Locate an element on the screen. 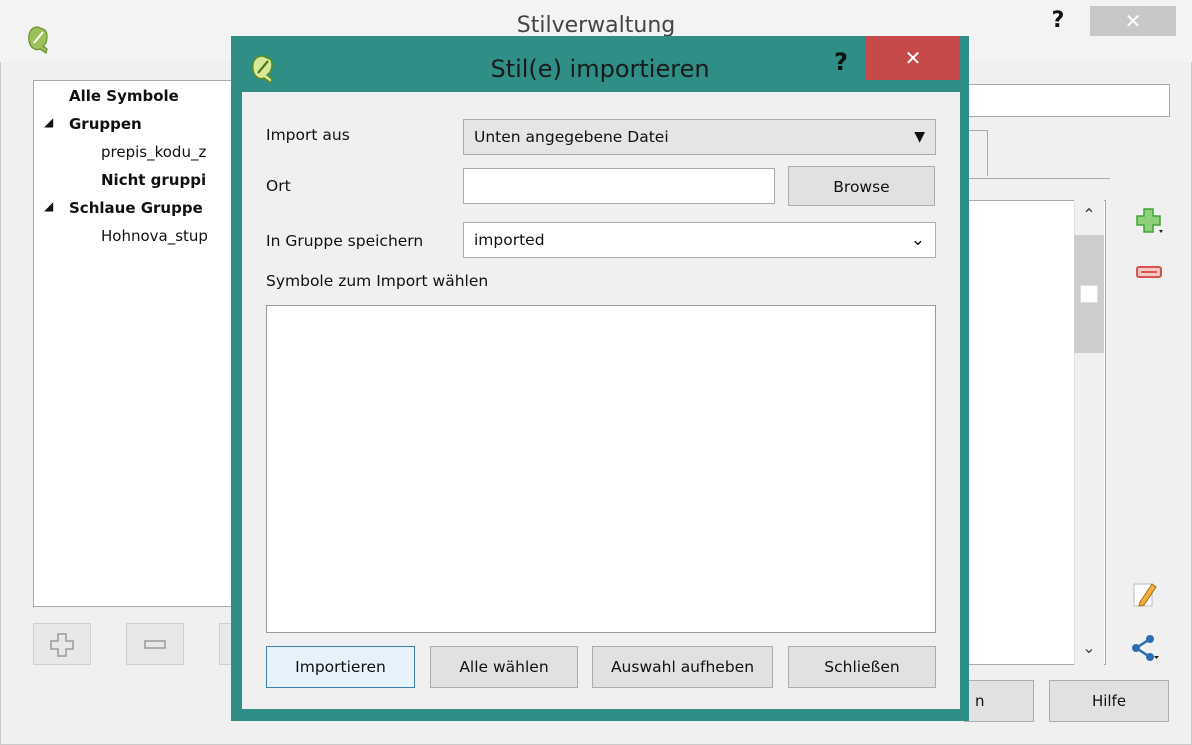 The image size is (1192, 745). bg-help-button: ? is located at coordinates (1058, 21).